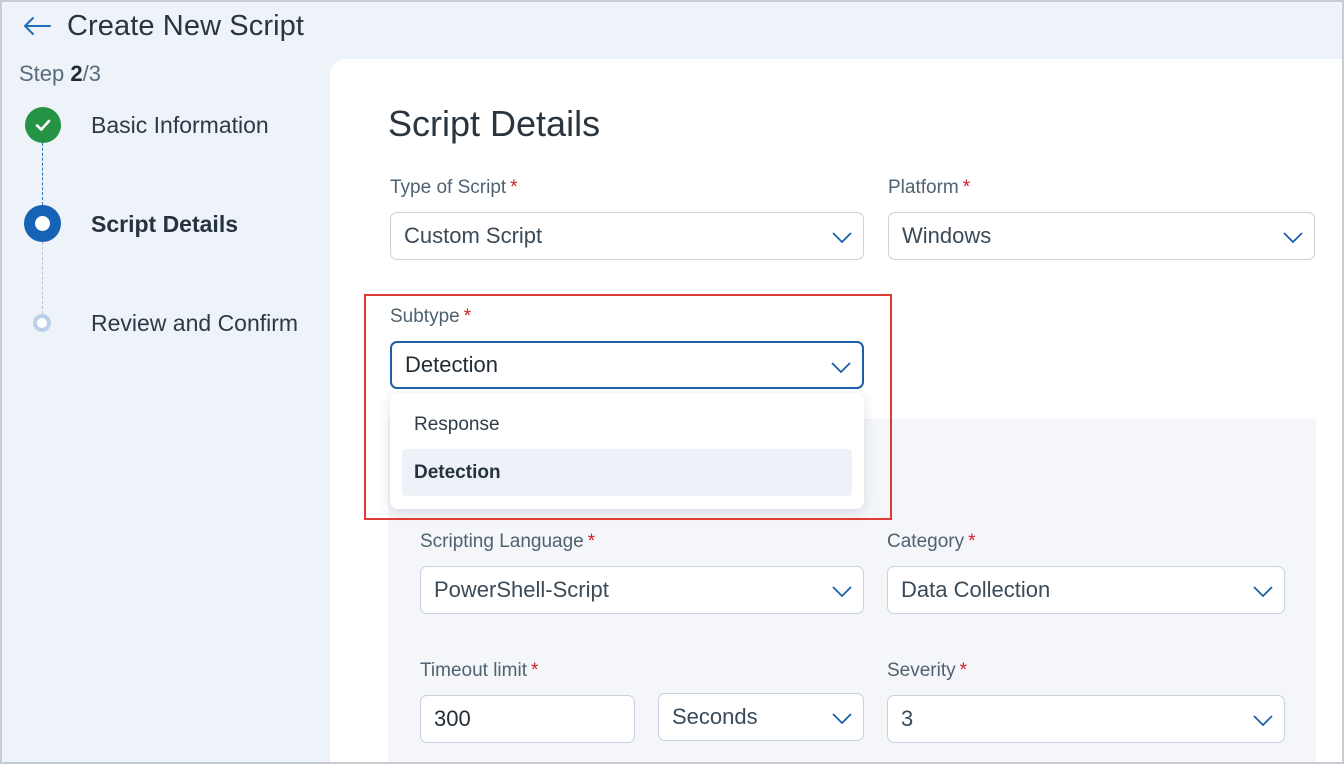 Image resolution: width=1344 pixels, height=764 pixels. Describe the element at coordinates (1086, 590) in the screenshot. I see `category-select: Data Collection` at that location.